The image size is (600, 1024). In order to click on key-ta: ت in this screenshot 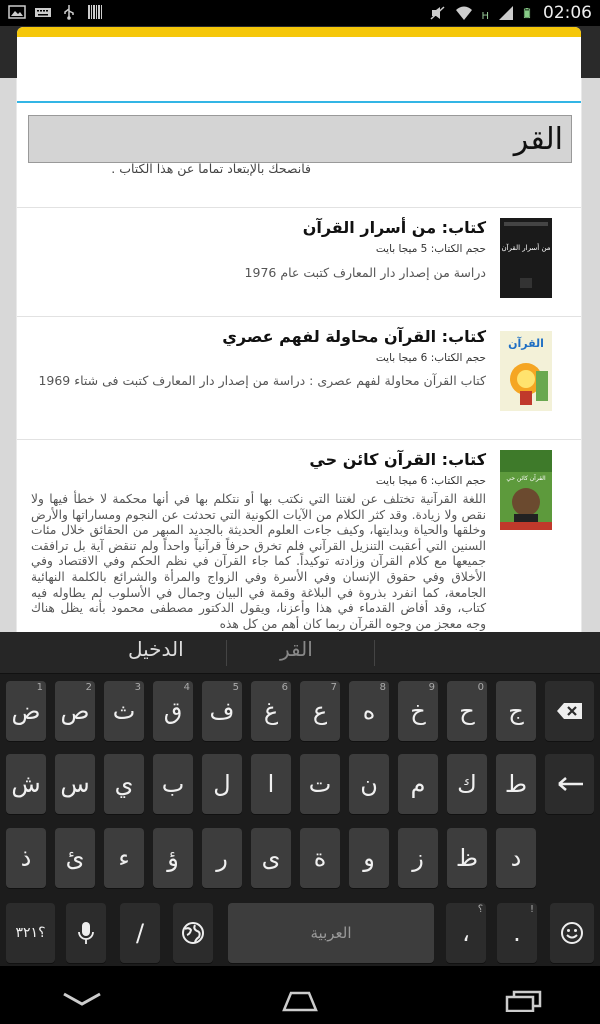, I will do `click(320, 784)`.